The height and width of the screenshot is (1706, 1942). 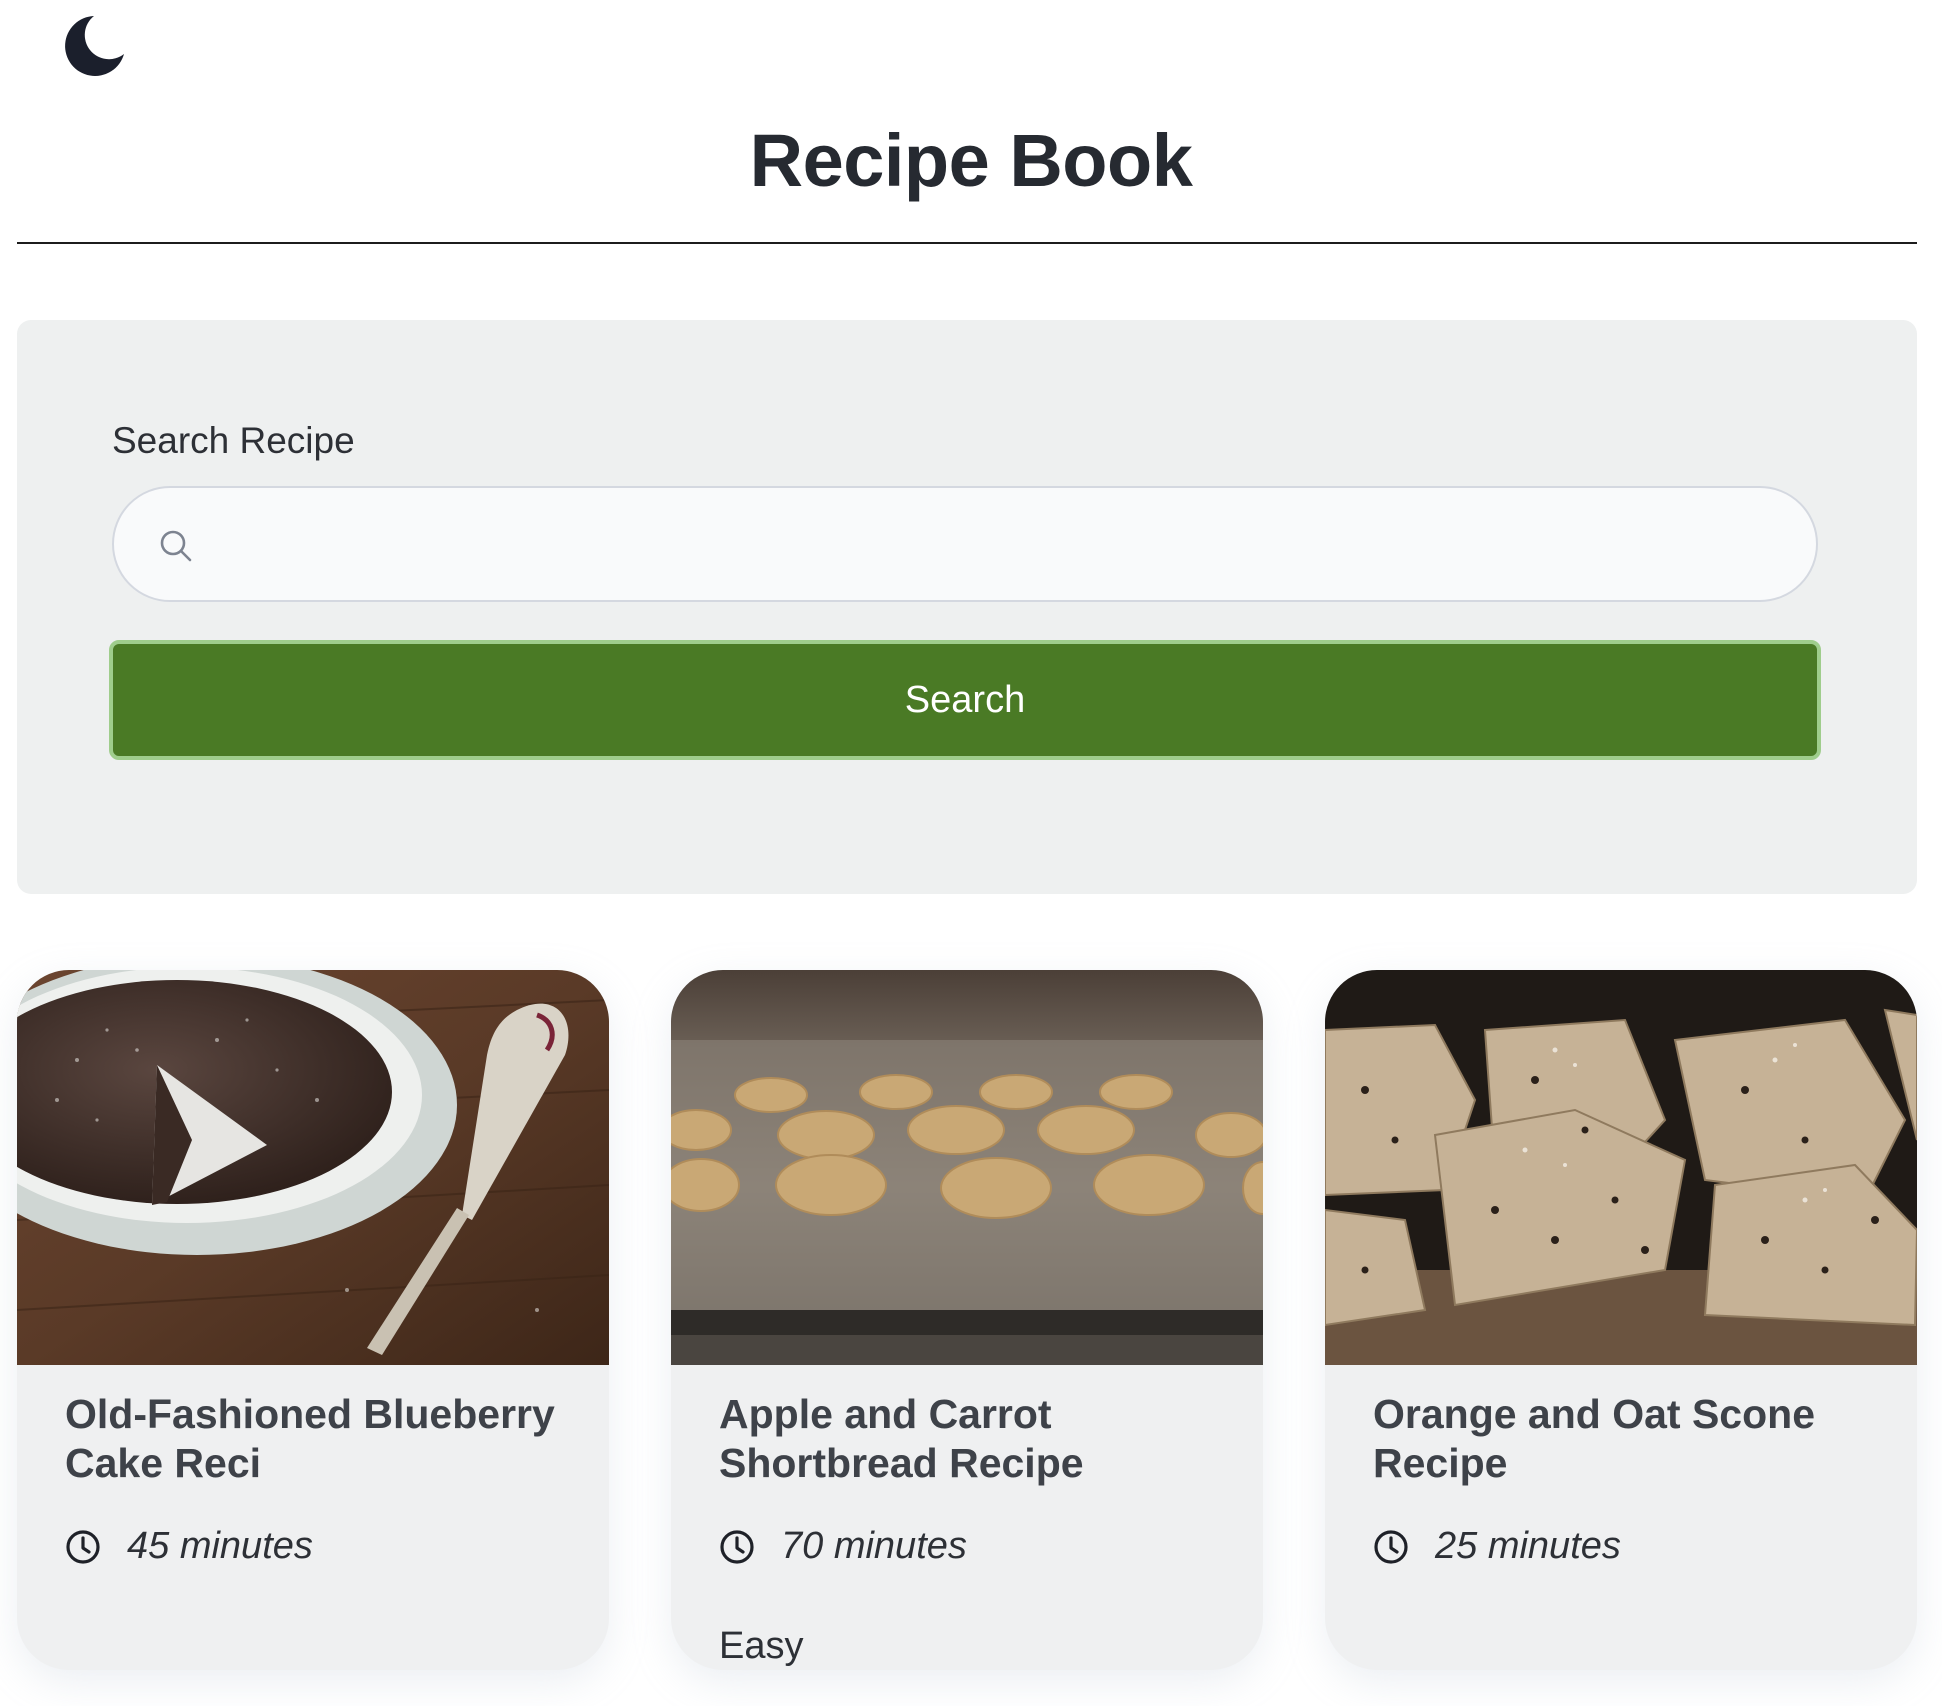 What do you see at coordinates (971, 160) in the screenshot?
I see `page-title: Recipe Book` at bounding box center [971, 160].